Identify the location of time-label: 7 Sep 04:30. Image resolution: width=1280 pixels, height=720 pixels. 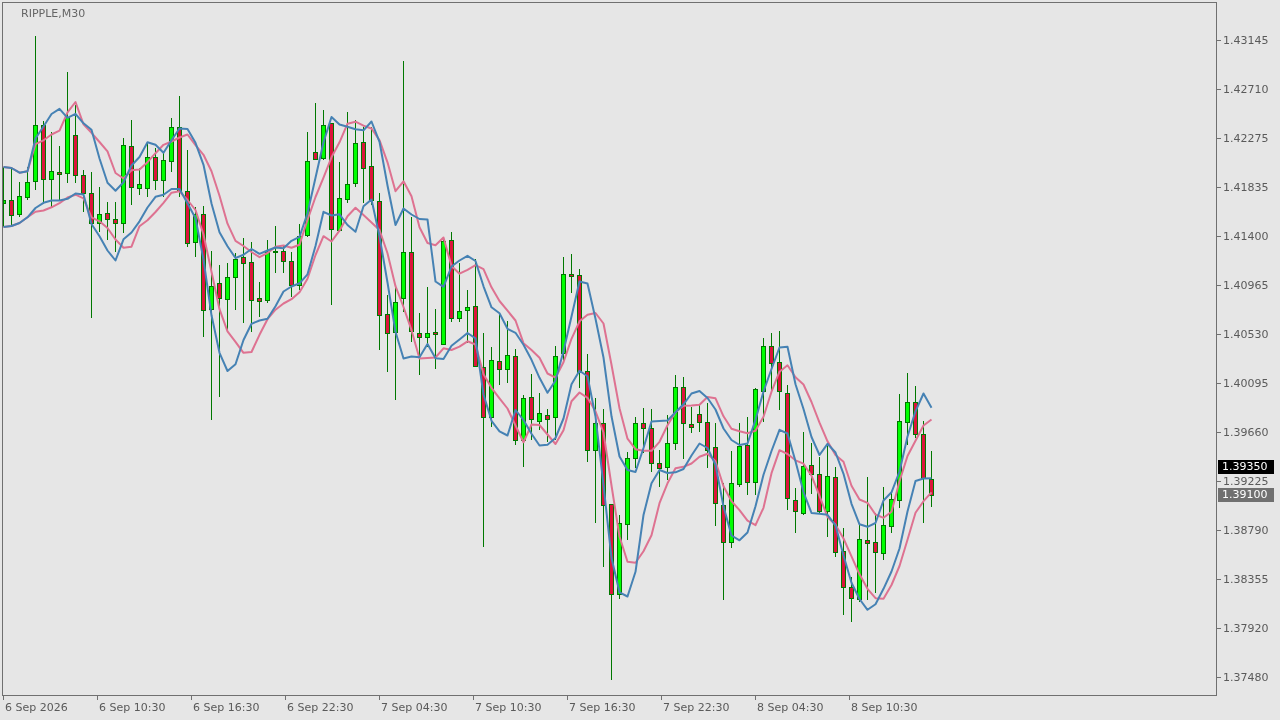
(414, 707).